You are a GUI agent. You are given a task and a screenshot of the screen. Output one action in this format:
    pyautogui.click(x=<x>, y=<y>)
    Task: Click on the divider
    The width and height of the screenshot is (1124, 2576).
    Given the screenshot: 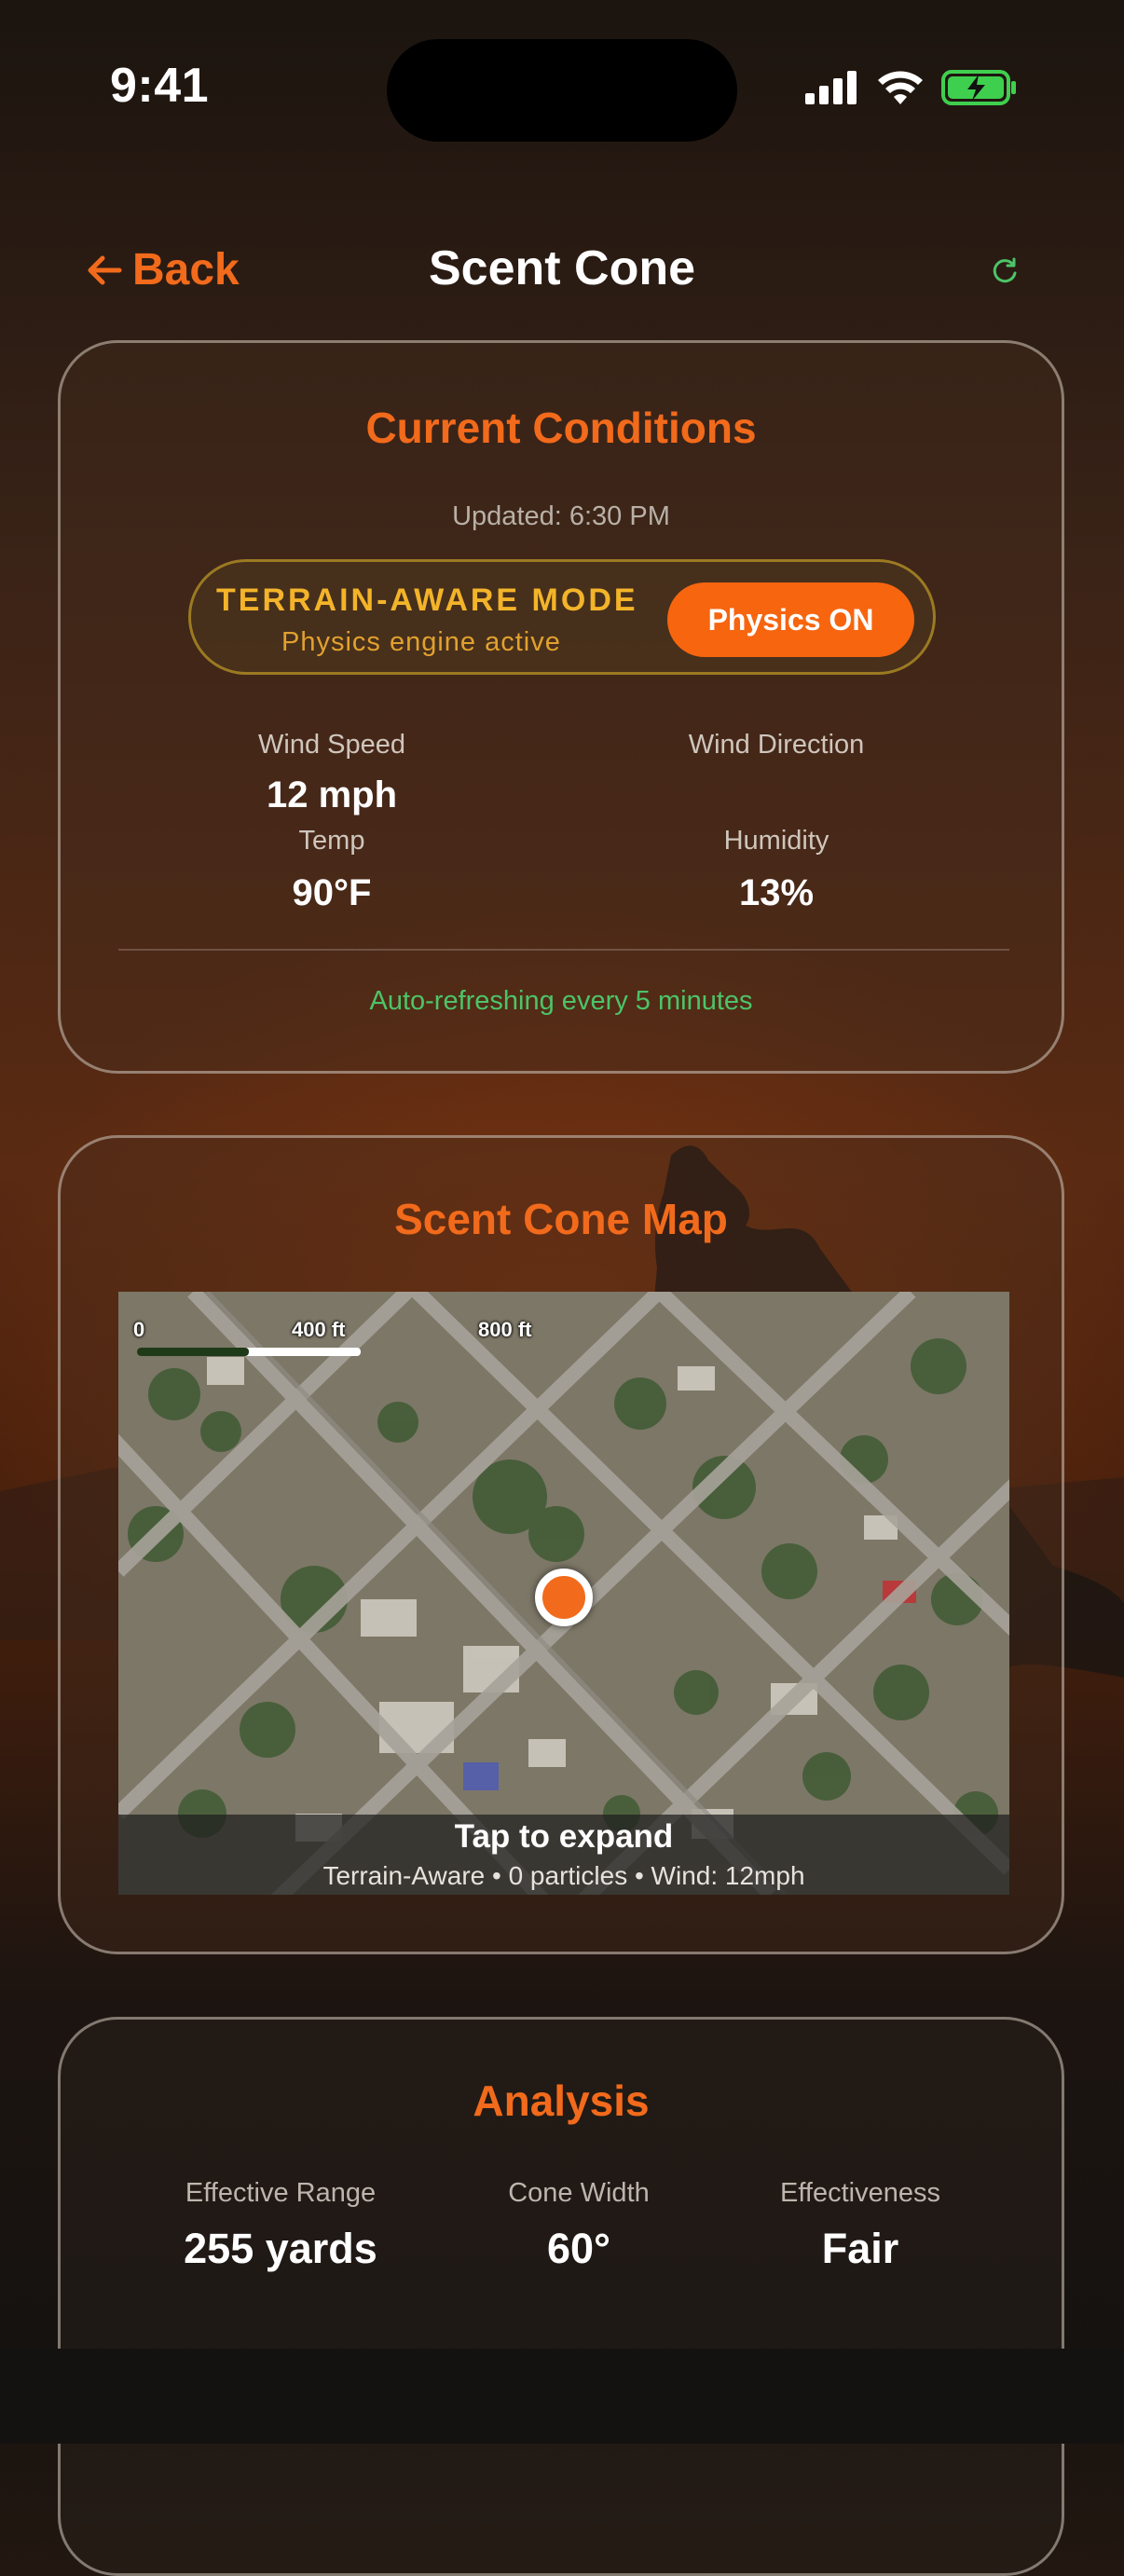 What is the action you would take?
    pyautogui.click(x=563, y=950)
    